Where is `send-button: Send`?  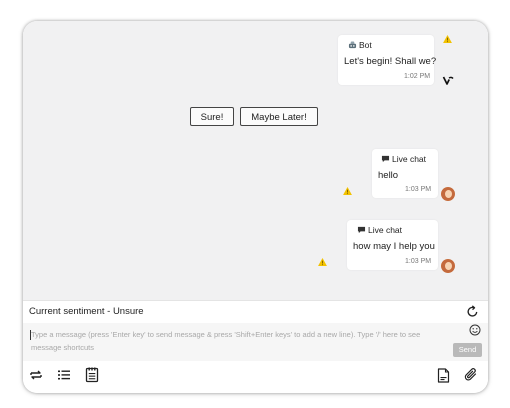
send-button: Send is located at coordinates (467, 350).